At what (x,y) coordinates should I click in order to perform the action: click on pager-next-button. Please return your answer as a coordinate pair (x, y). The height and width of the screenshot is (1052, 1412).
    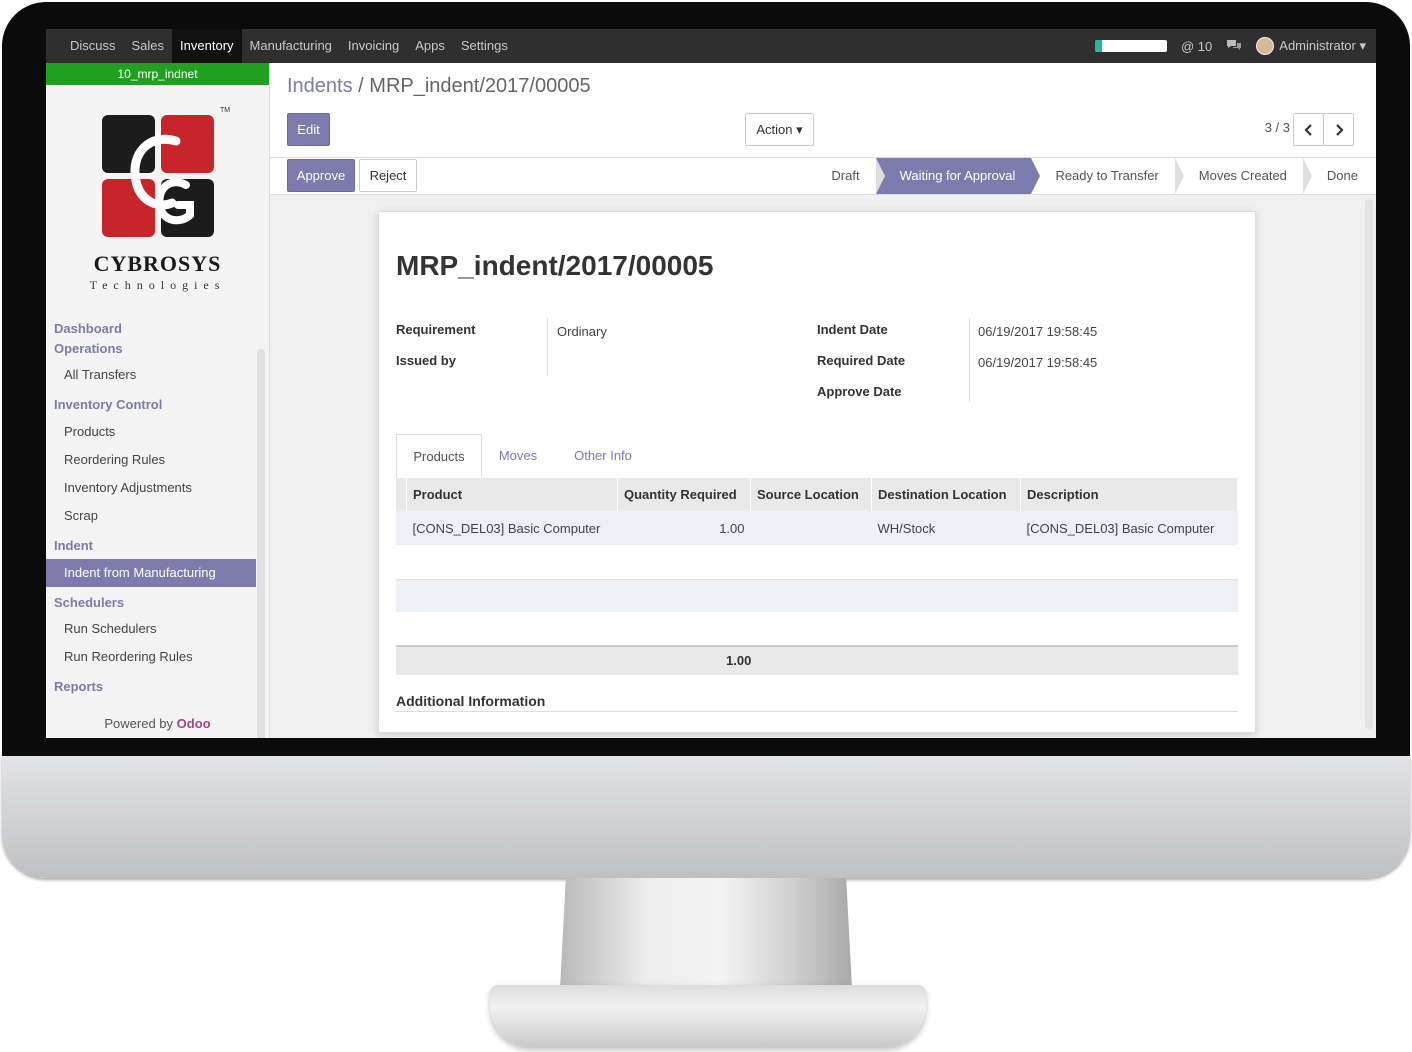
    Looking at the image, I should click on (1338, 129).